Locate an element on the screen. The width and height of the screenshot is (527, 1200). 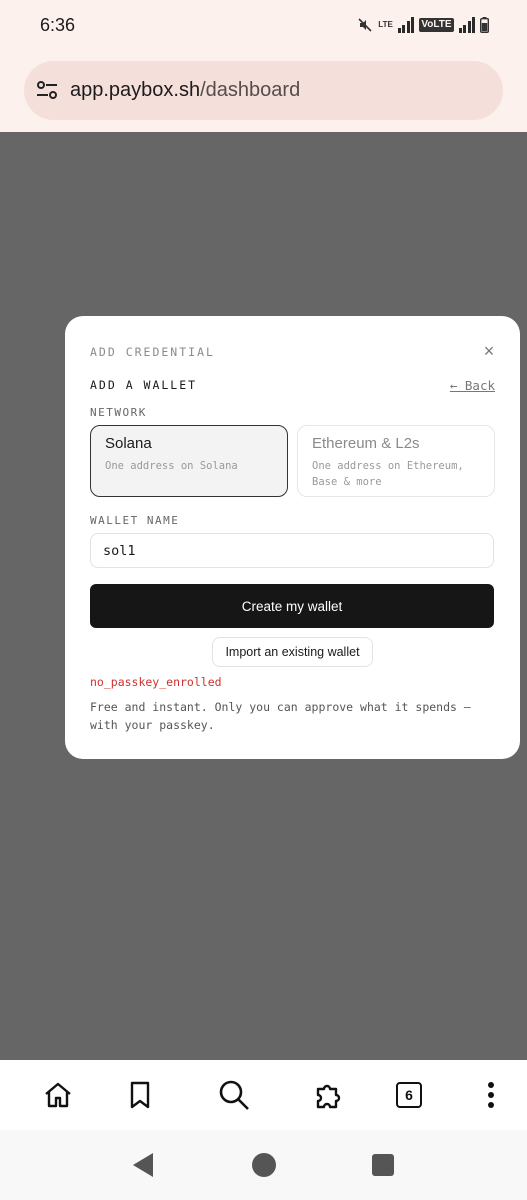
home-icon is located at coordinates (58, 1095).